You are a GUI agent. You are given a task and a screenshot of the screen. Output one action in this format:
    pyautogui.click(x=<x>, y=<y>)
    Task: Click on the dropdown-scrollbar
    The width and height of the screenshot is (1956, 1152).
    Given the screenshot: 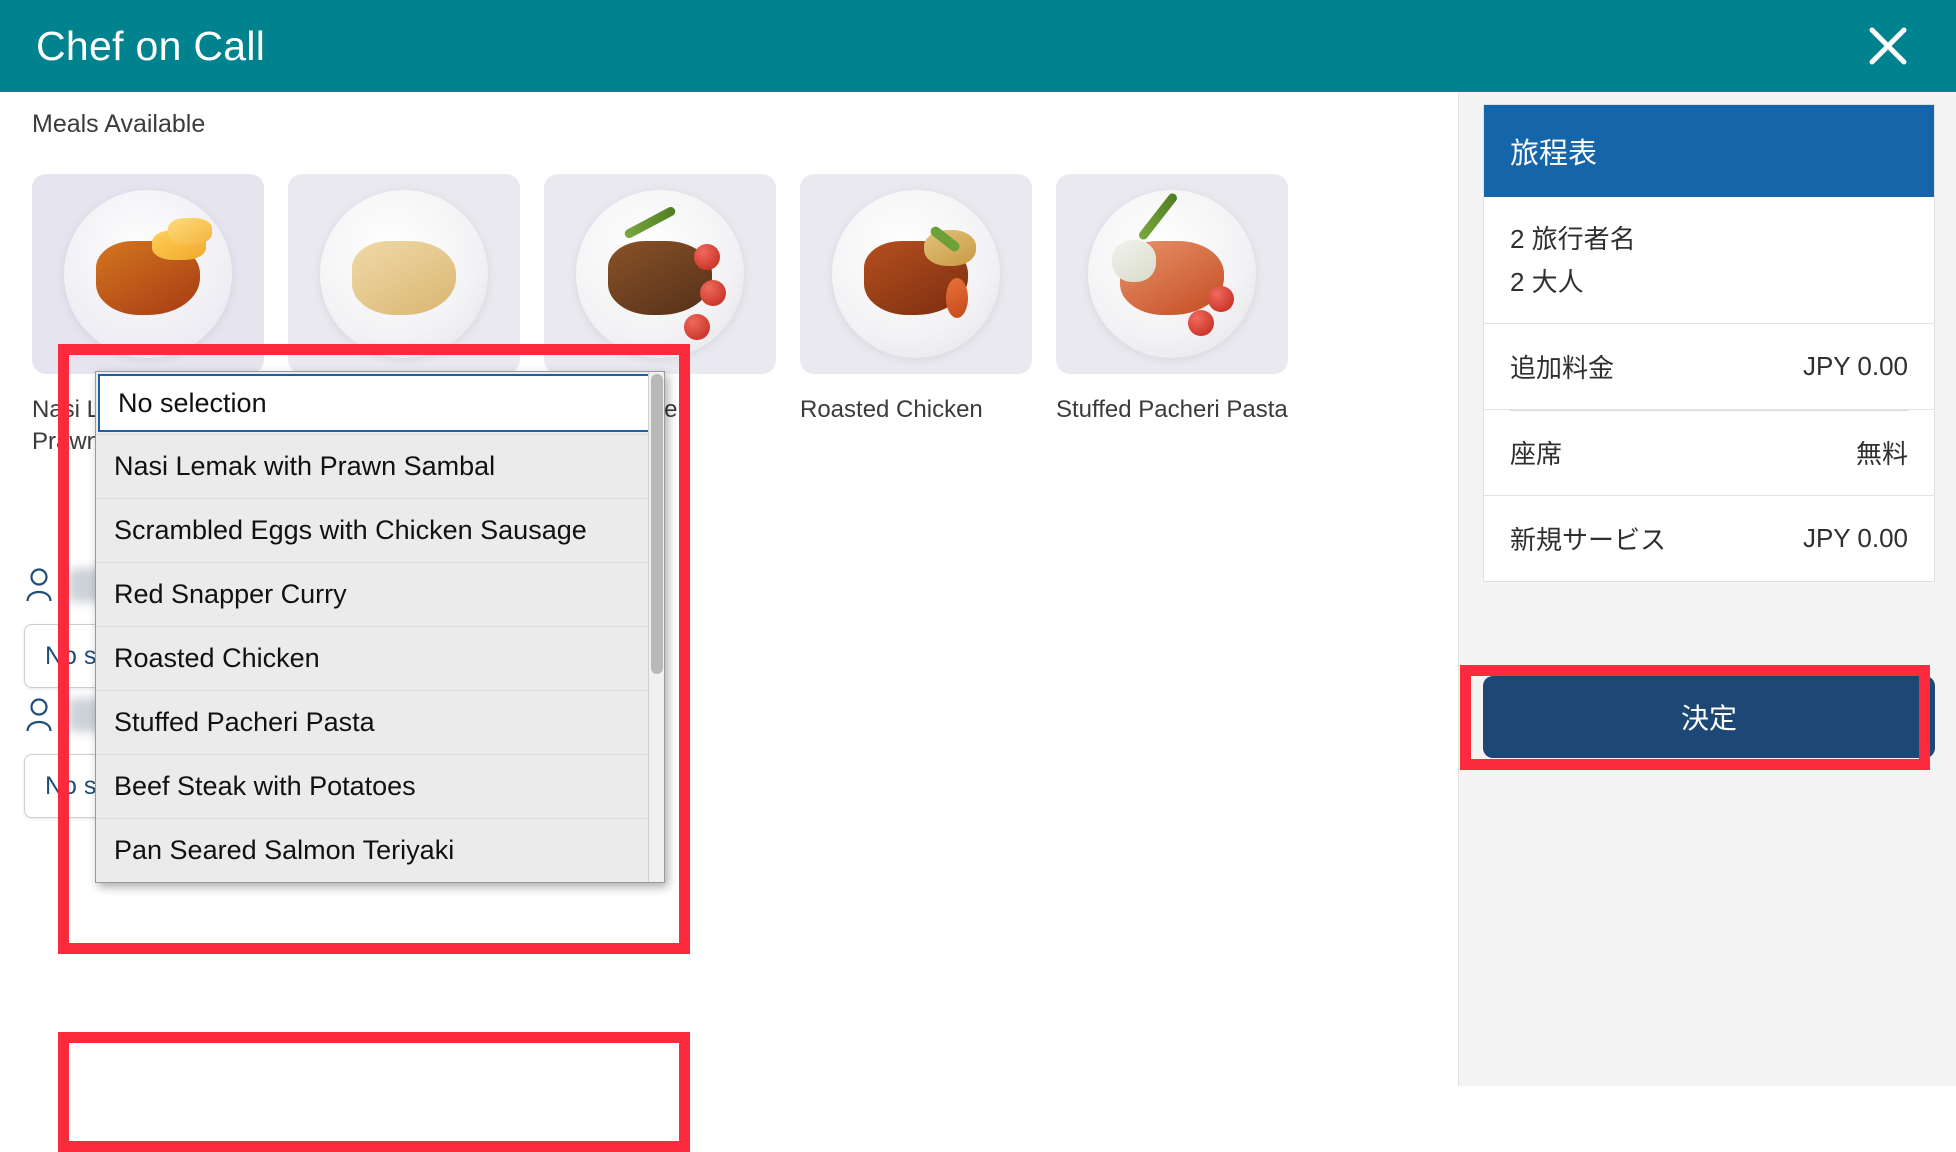 What is the action you would take?
    pyautogui.click(x=656, y=627)
    